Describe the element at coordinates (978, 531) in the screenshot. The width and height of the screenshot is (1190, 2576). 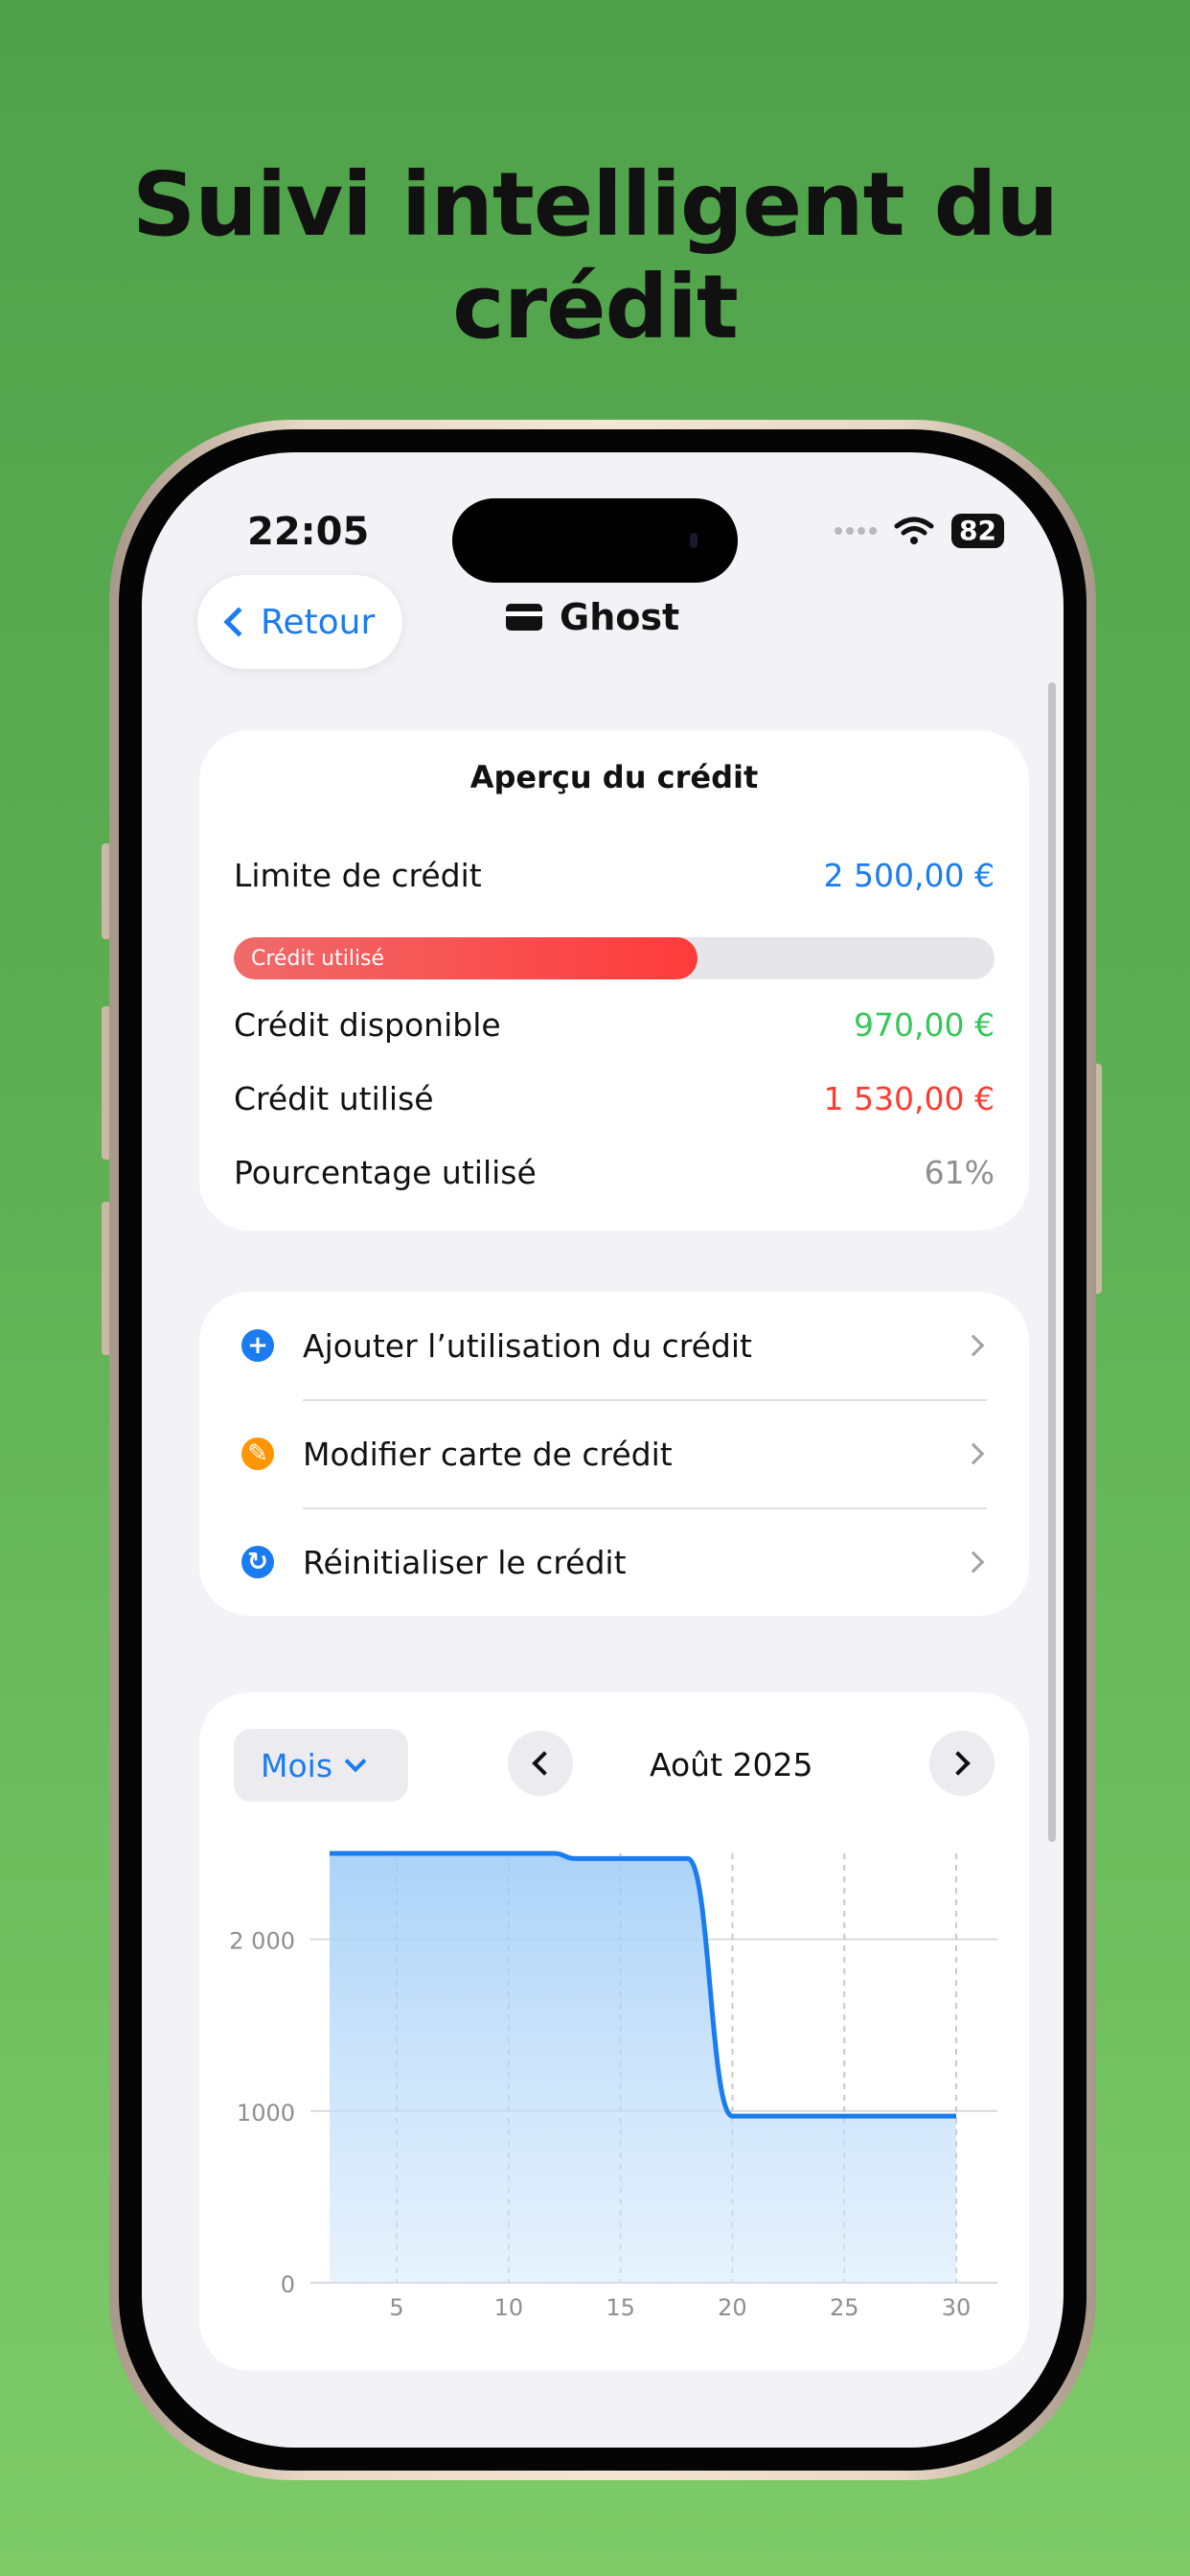
I see `battery-icon: 82` at that location.